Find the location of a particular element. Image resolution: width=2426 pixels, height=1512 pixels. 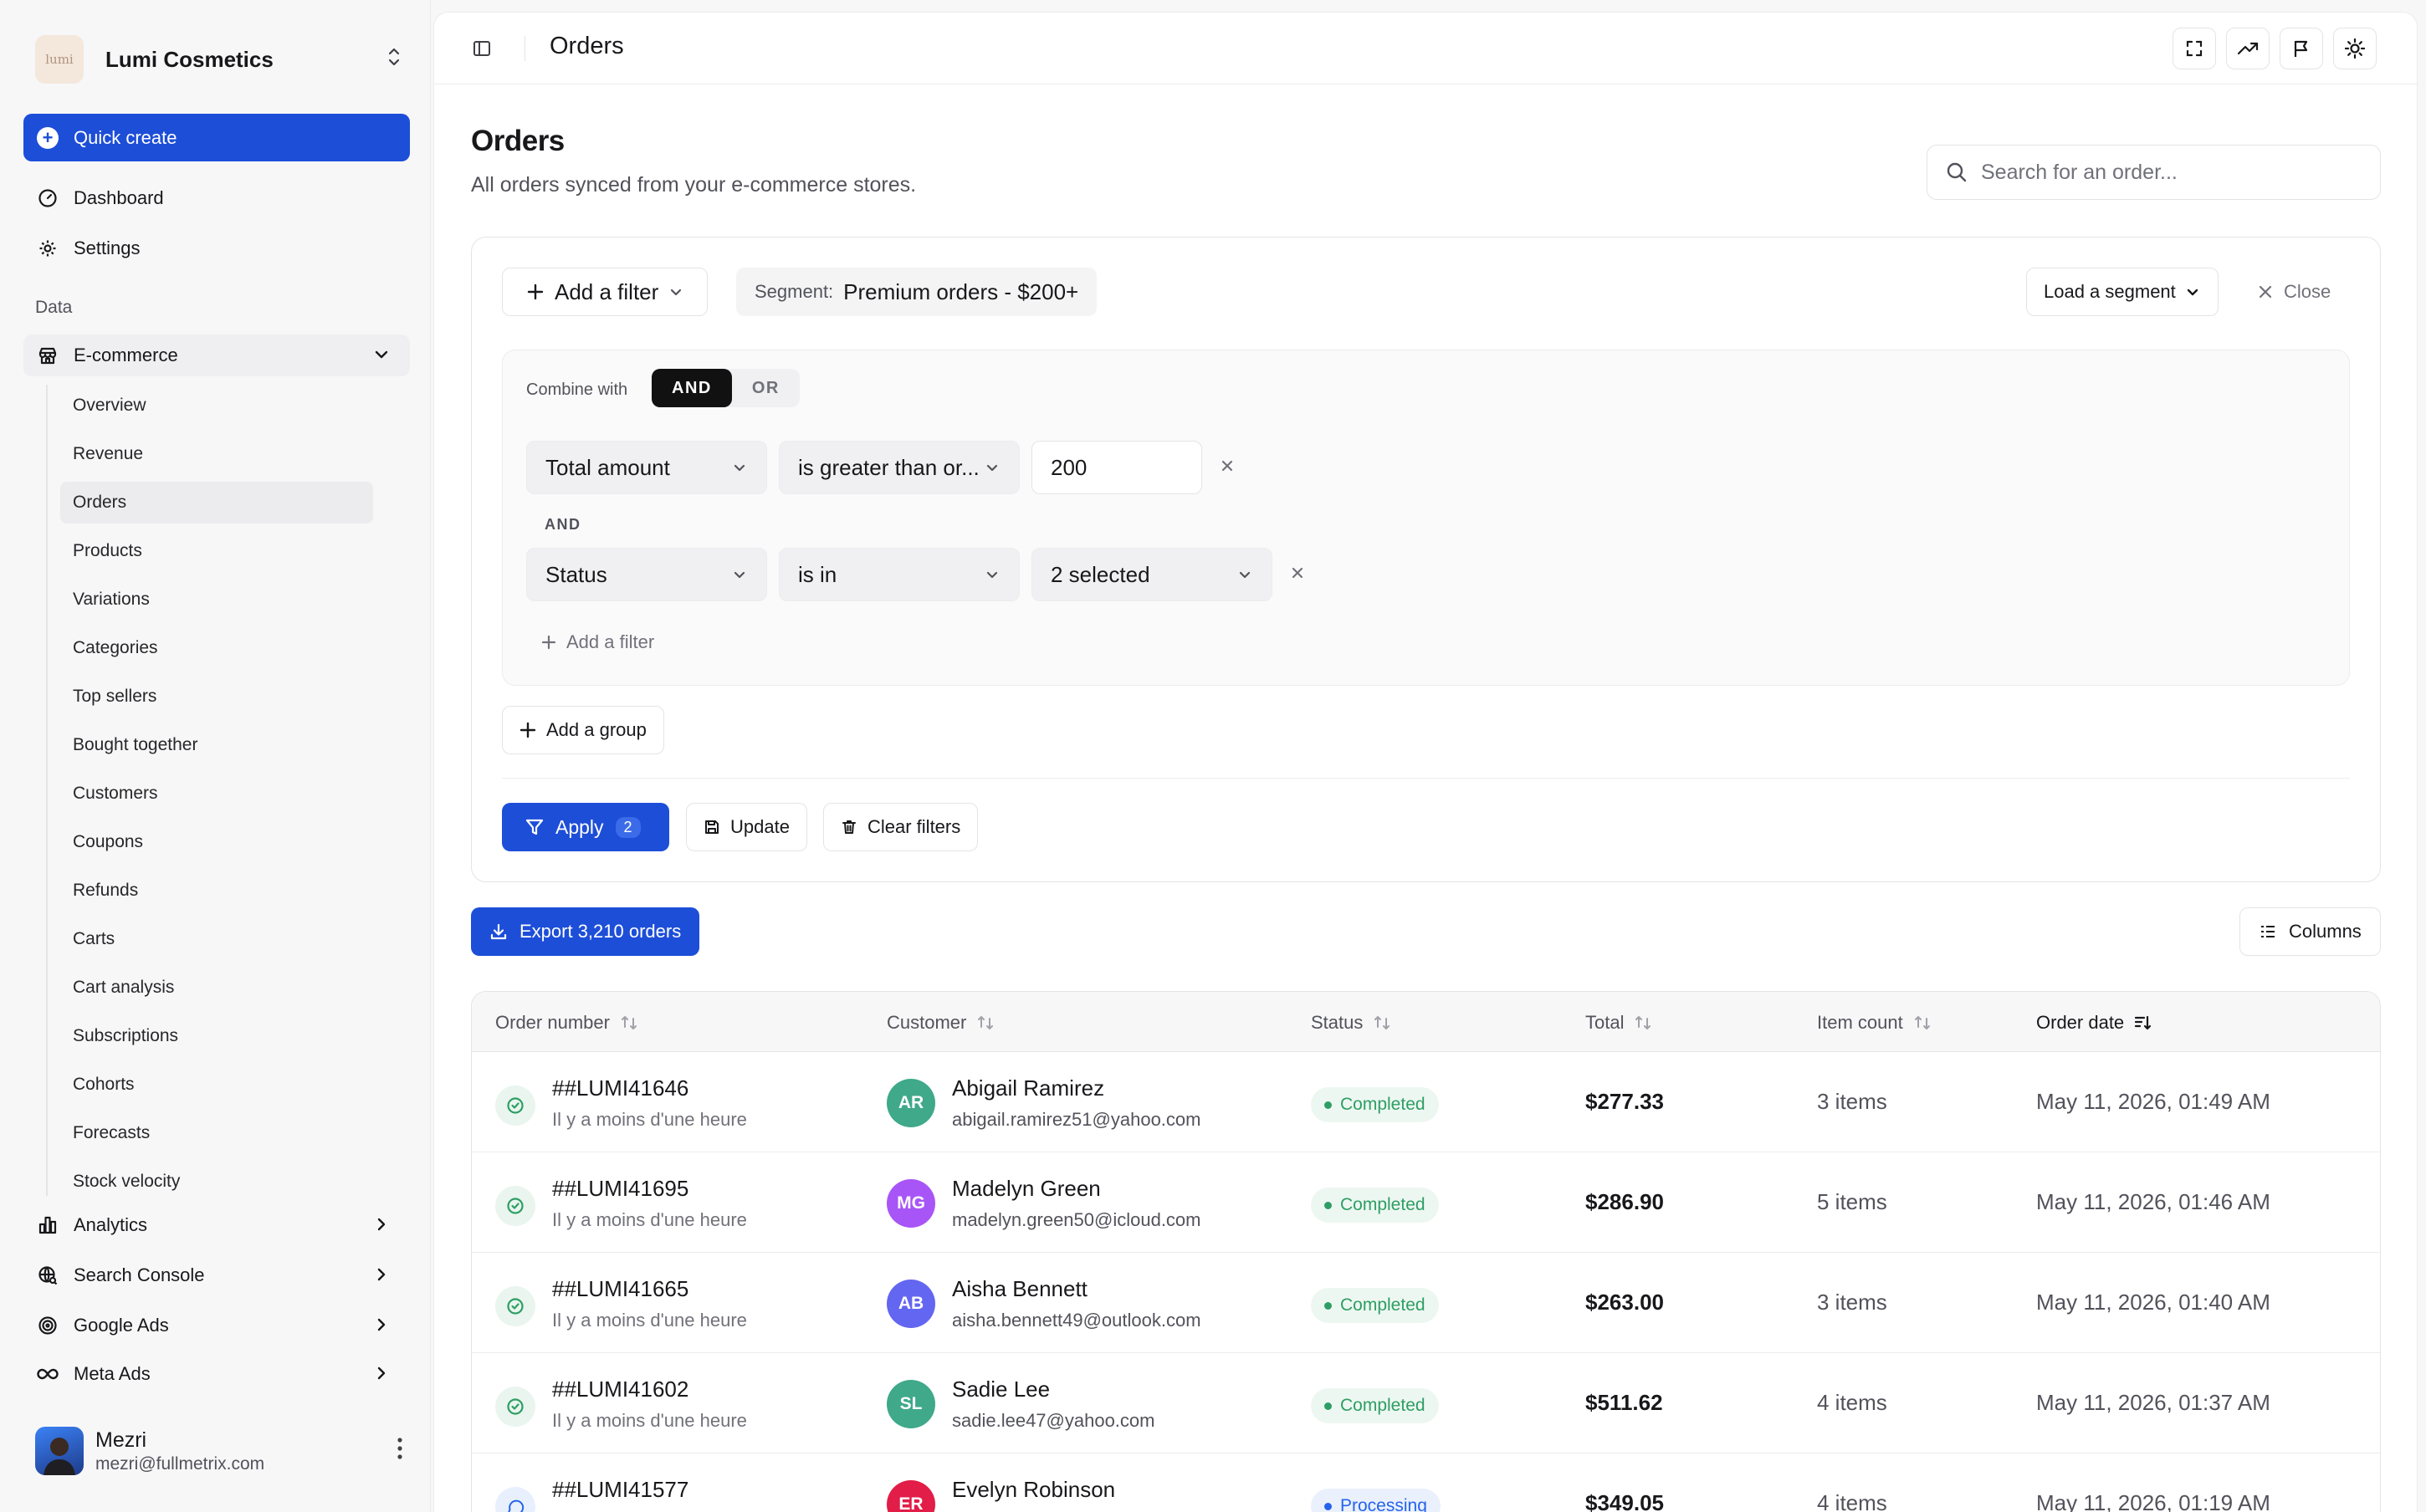

combine-with-label: Combine with is located at coordinates (577, 390).